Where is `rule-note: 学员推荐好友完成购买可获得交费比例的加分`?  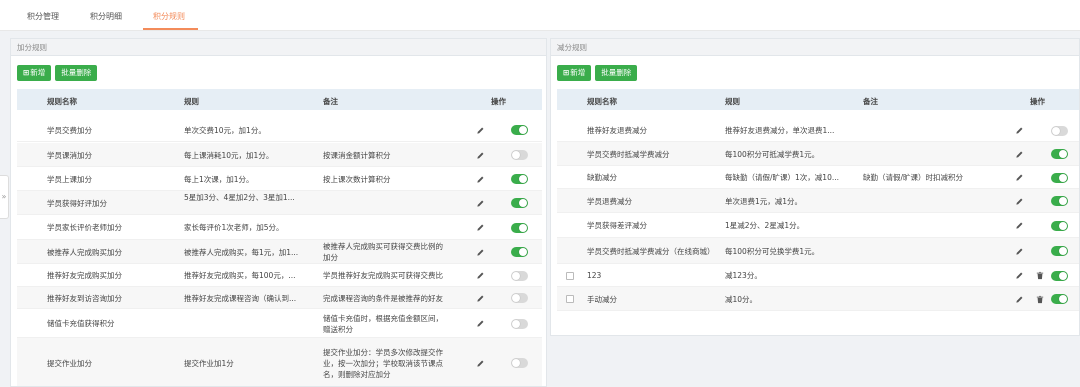 rule-note: 学员推荐好友完成购买可获得交费比例的加分 is located at coordinates (383, 275).